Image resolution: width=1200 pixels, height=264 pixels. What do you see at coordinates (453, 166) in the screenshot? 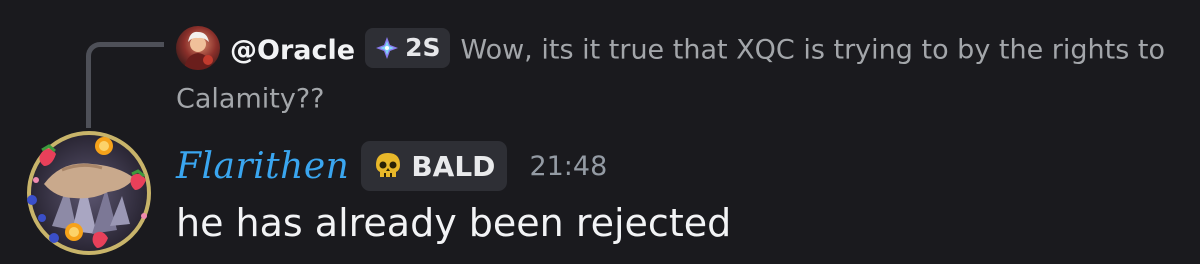
I see `role-tag-label: BALD` at bounding box center [453, 166].